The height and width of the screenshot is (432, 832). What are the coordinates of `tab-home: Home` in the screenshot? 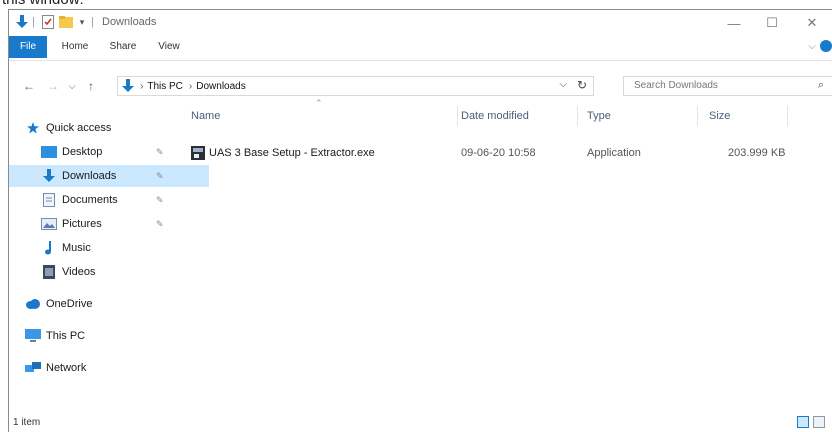 It's located at (75, 47).